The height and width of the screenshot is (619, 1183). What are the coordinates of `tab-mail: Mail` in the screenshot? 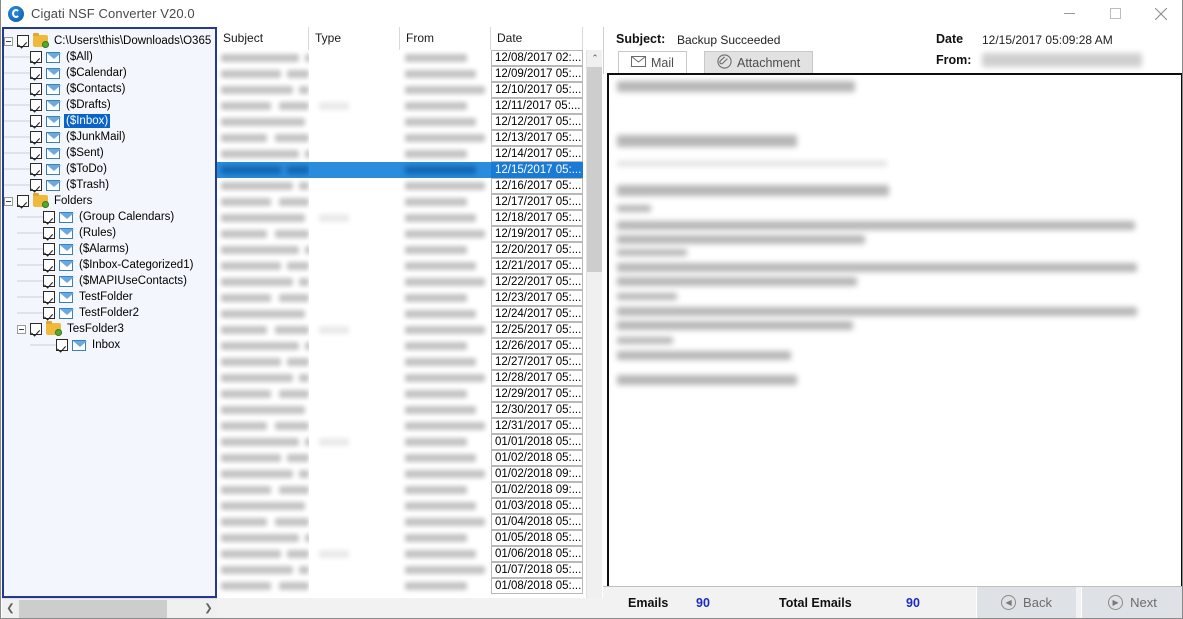 It's located at (652, 62).